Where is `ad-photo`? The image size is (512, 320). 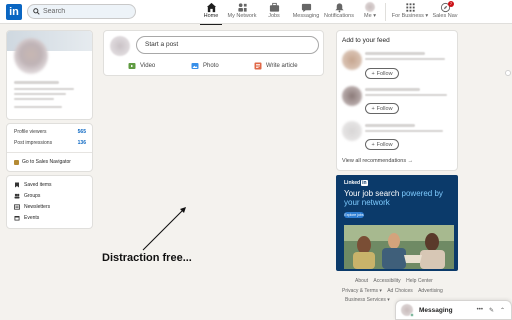
ad-photo is located at coordinates (399, 247).